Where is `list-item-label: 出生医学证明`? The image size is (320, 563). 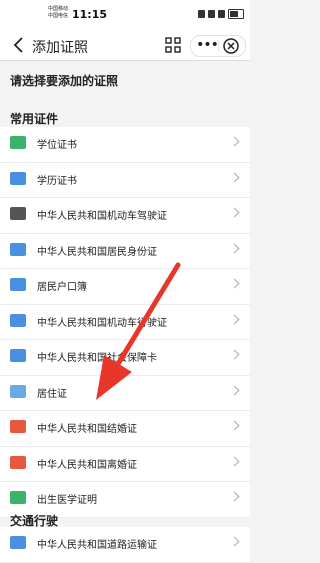
list-item-label: 出生医学证明 is located at coordinates (67, 500).